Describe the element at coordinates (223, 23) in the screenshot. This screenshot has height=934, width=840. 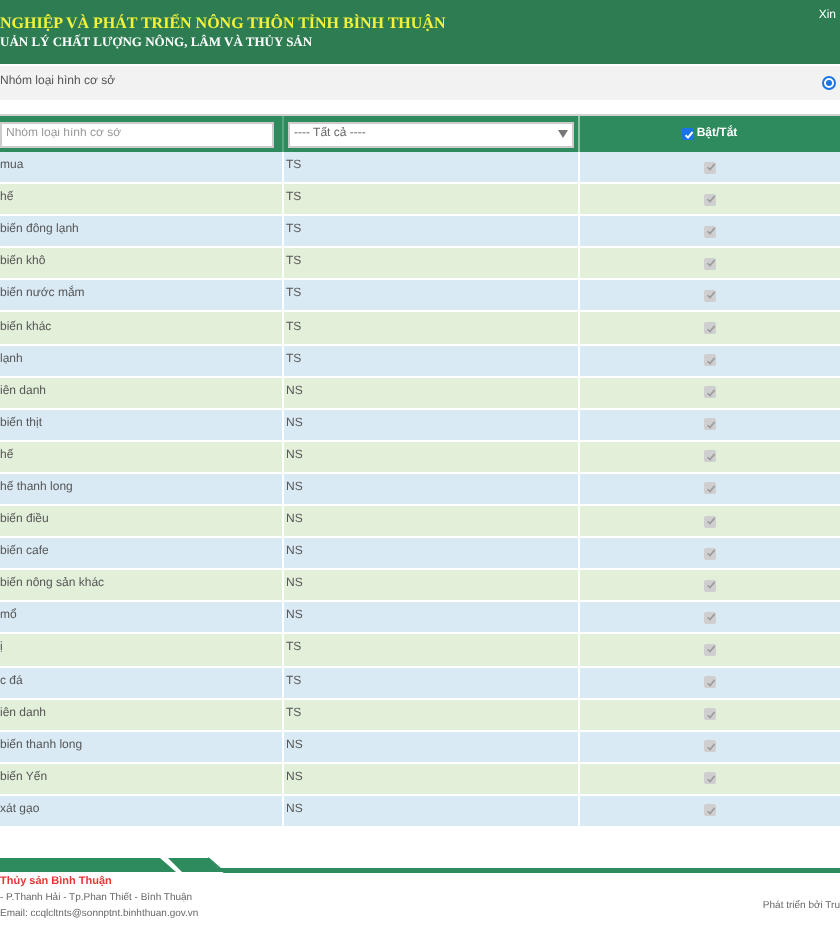
I see `site-title: NGHIỆP VÀ PHÁT TRIỂN NÔNG THÔN TỈNH BÌNH THUẬN` at that location.